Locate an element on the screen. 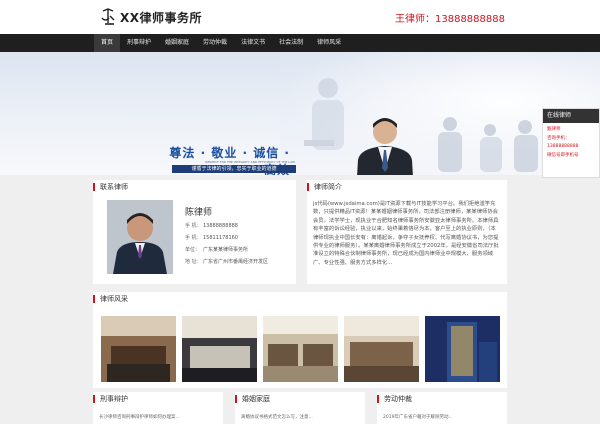 This screenshot has height=424, width=600. unit-value: 广东某某律师事务所 is located at coordinates (226, 250).